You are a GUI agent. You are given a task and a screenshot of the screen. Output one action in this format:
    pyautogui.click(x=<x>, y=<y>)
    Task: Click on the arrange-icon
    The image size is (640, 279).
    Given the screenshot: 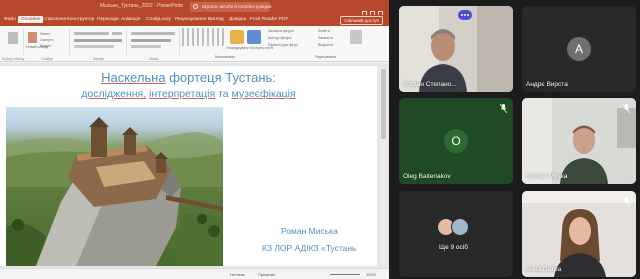 What is the action you would take?
    pyautogui.click(x=237, y=37)
    